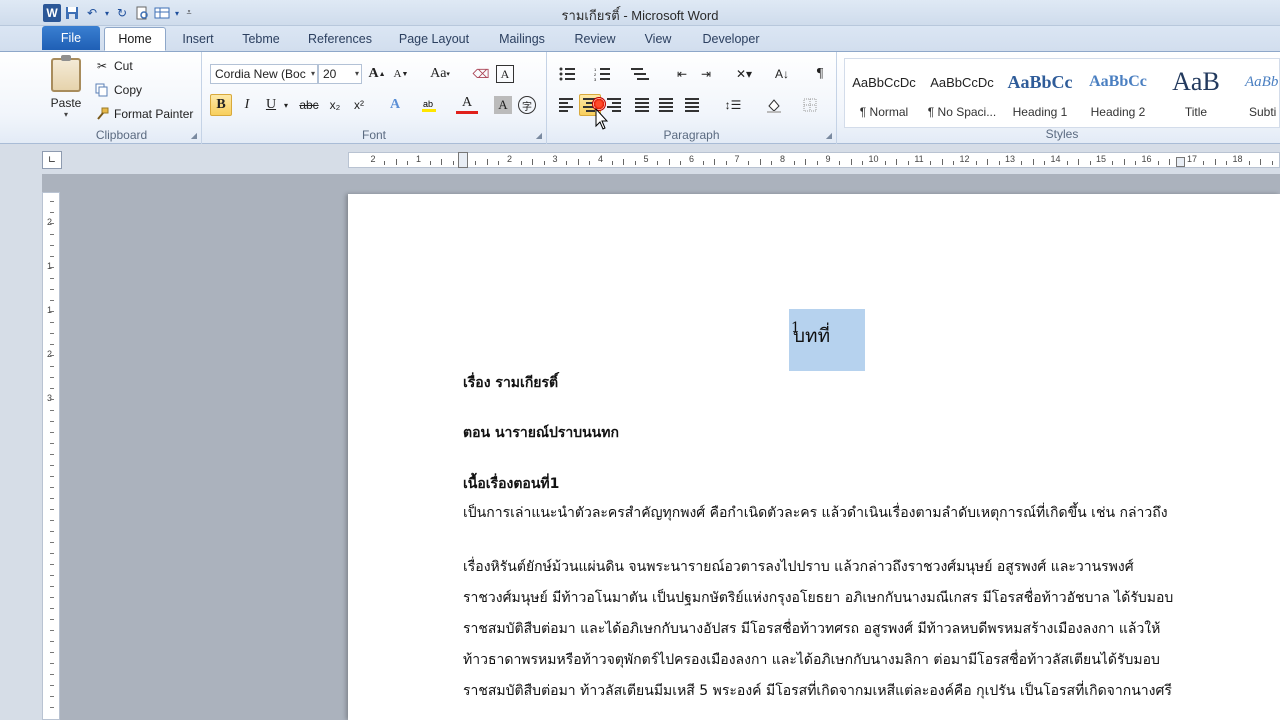  I want to click on ruler-number: 5, so click(646, 159).